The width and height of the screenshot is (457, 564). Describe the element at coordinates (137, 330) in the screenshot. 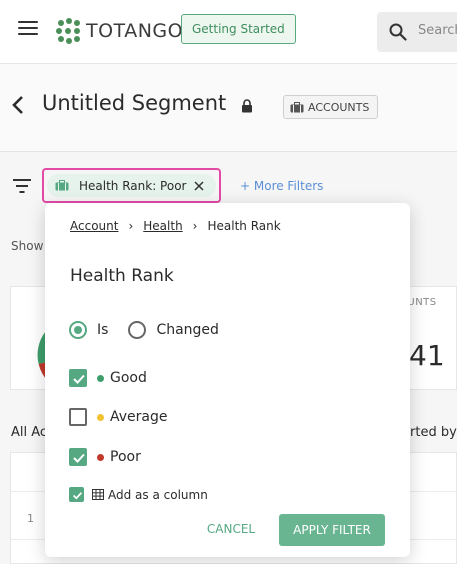

I see `radio-changed` at that location.